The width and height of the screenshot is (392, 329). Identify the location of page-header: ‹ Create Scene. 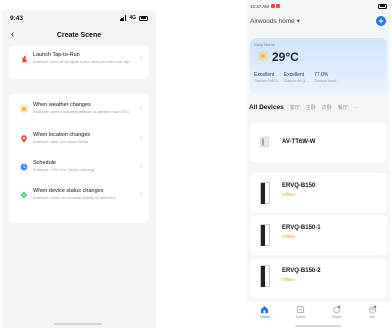
(79, 35).